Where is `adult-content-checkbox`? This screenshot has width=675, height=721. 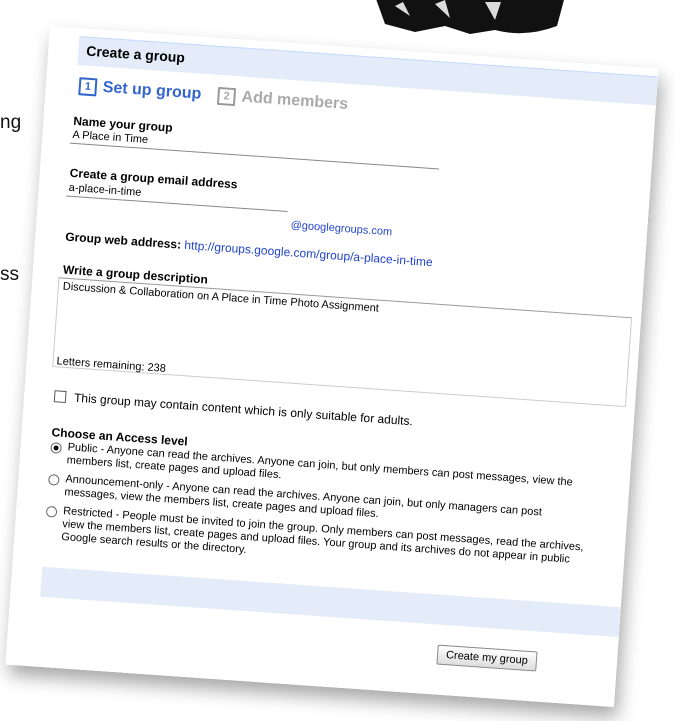 adult-content-checkbox is located at coordinates (60, 397).